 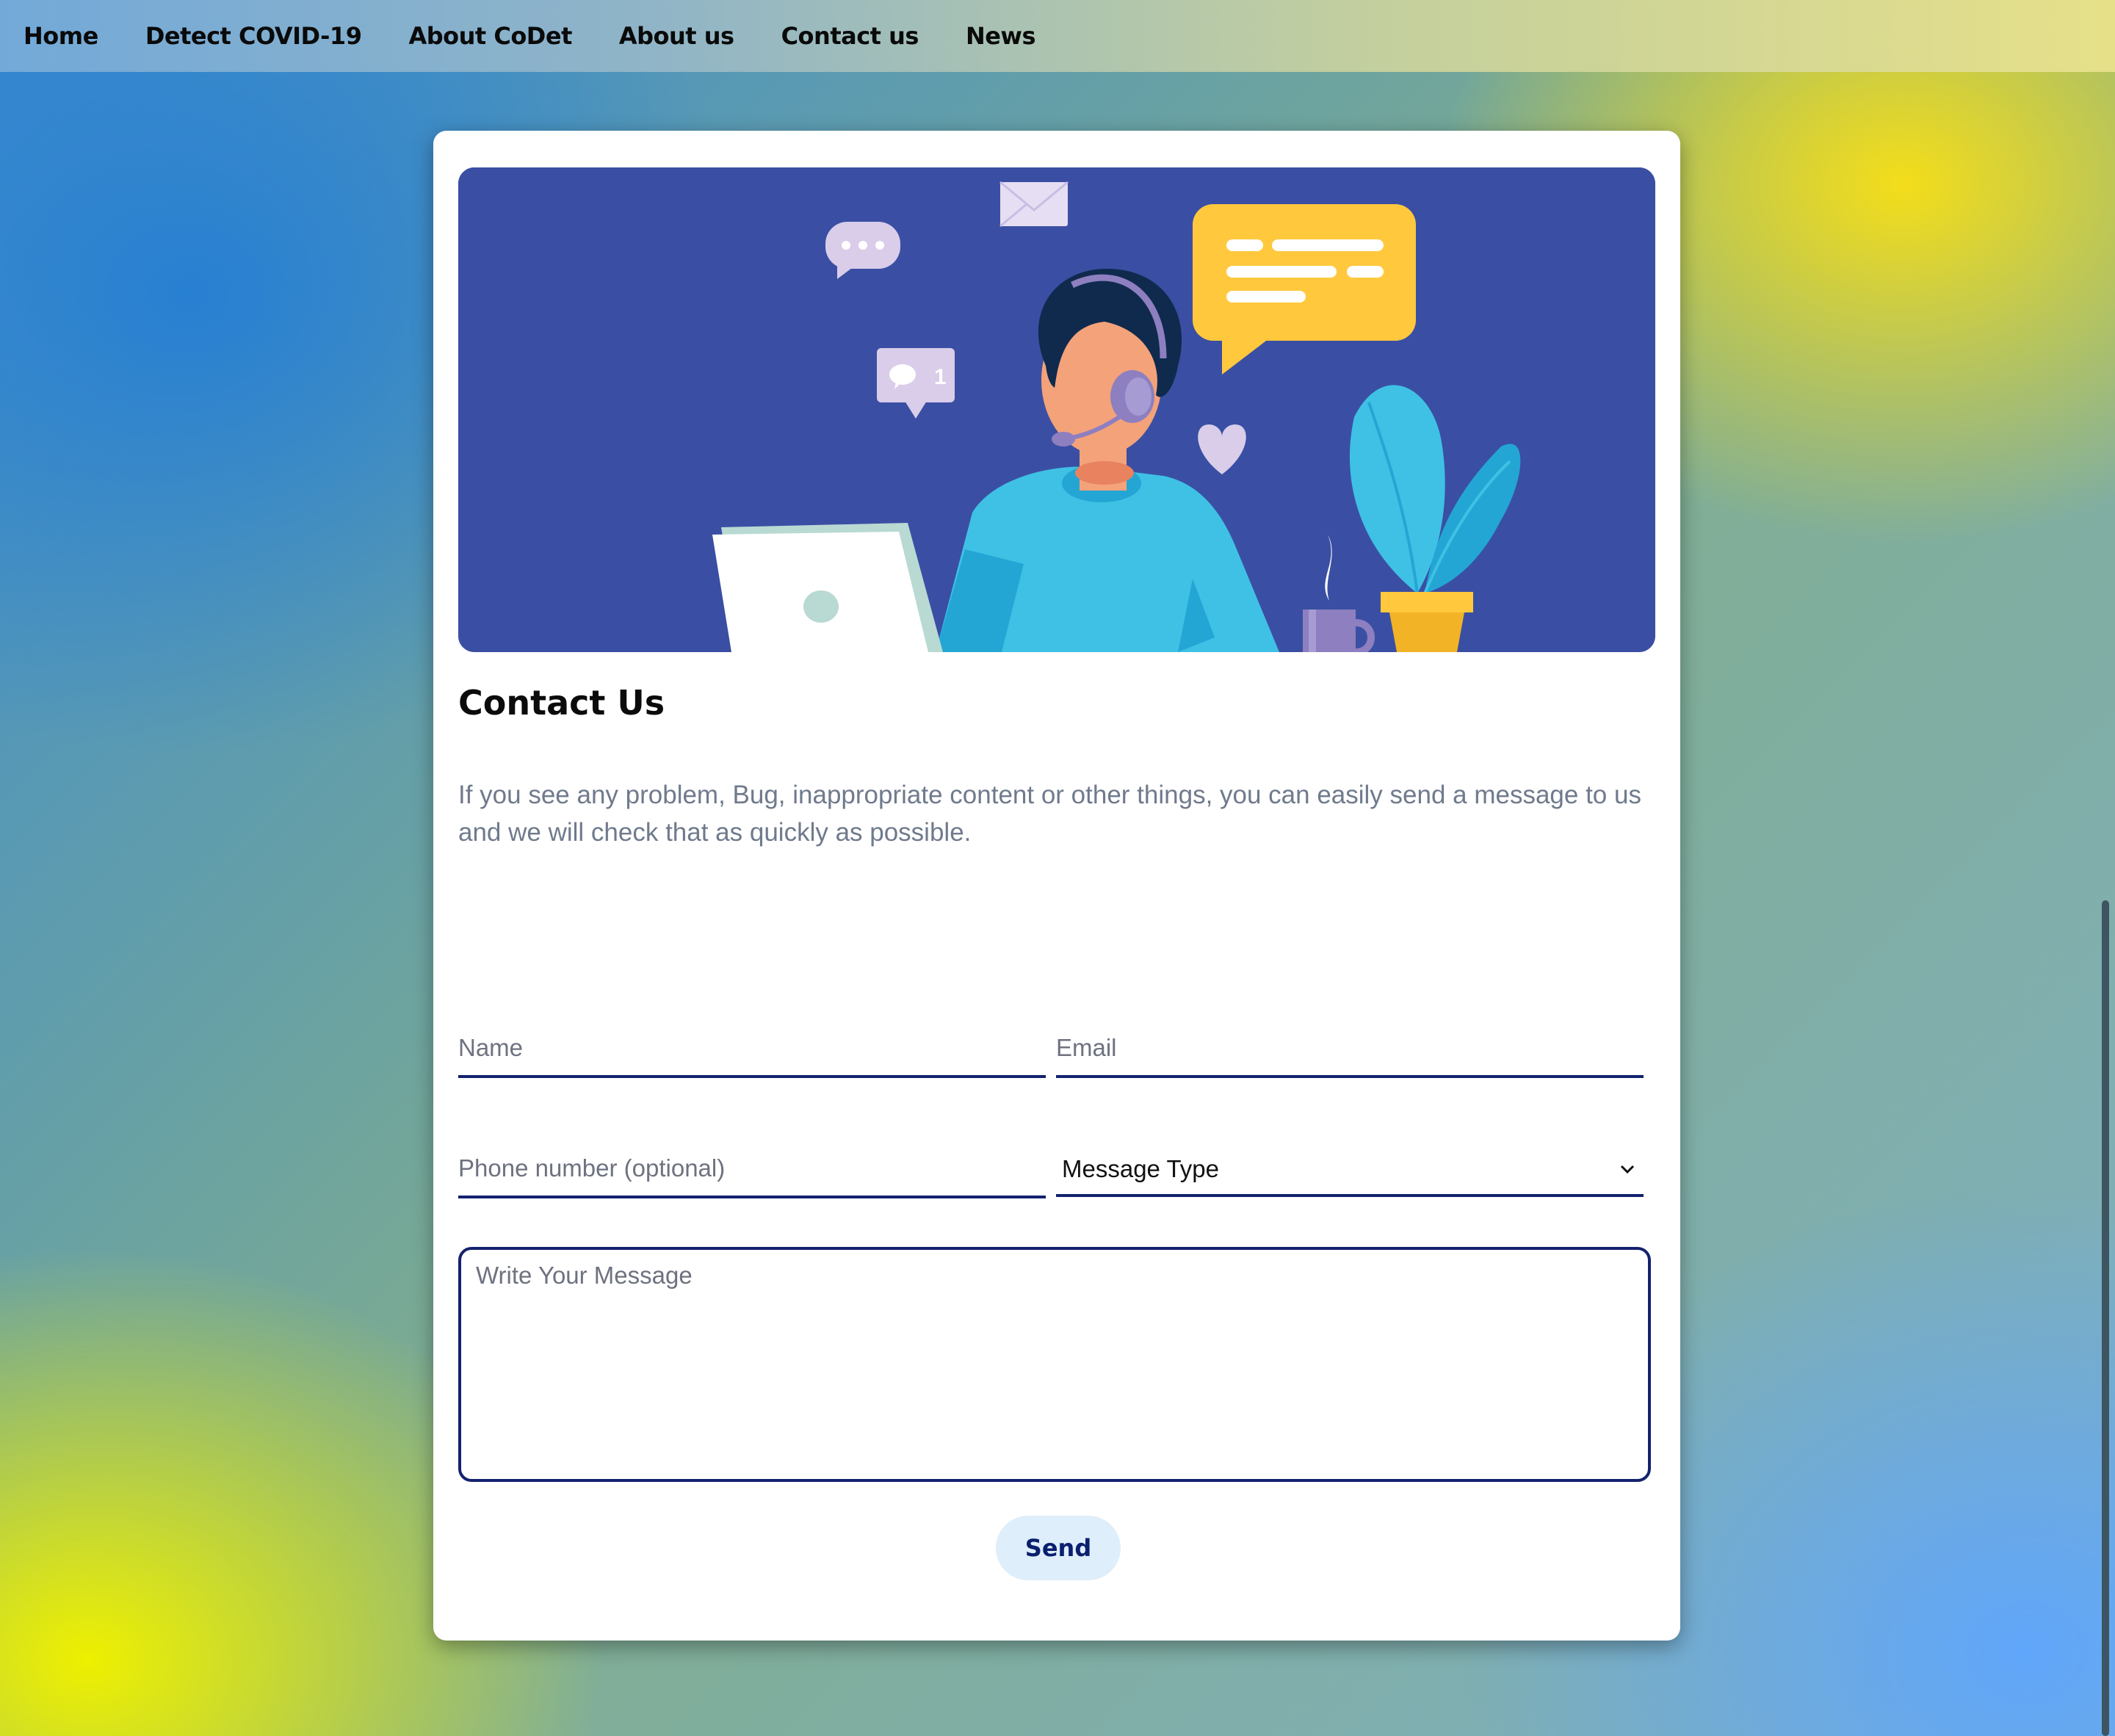 I want to click on message-textarea, so click(x=1054, y=1364).